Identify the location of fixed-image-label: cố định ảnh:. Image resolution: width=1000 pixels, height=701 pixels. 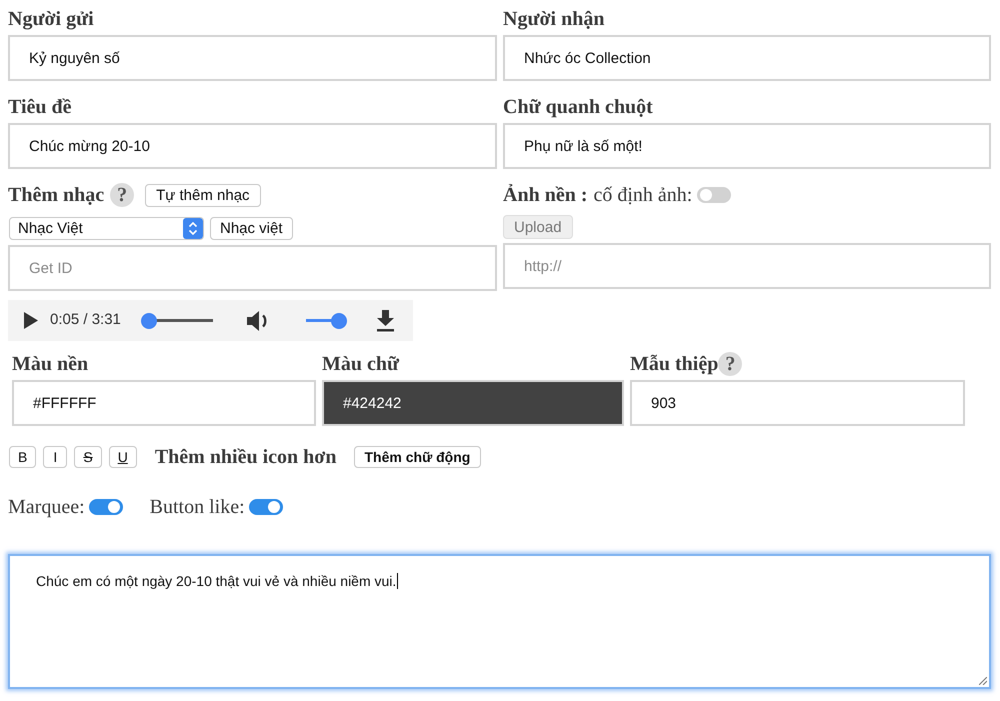
(642, 195).